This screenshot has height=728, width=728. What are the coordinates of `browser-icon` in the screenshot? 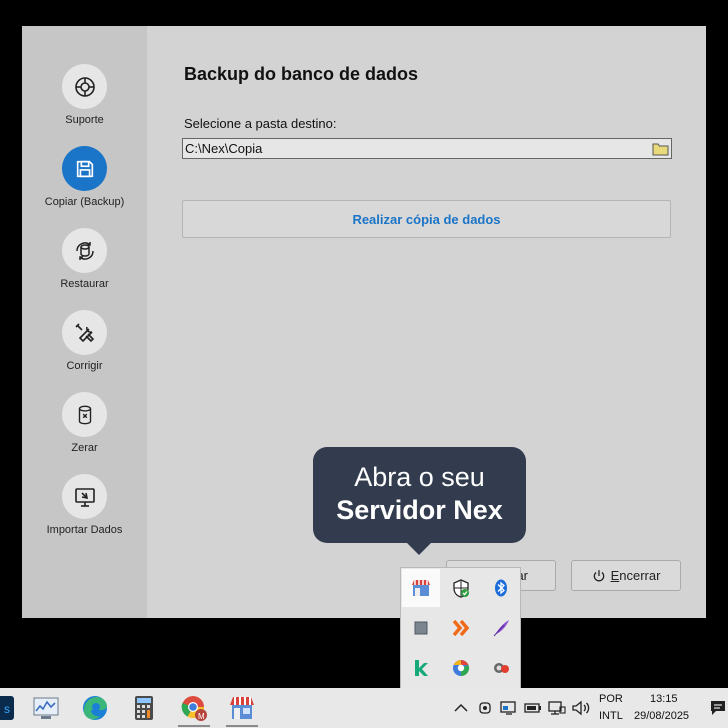 It's located at (461, 668).